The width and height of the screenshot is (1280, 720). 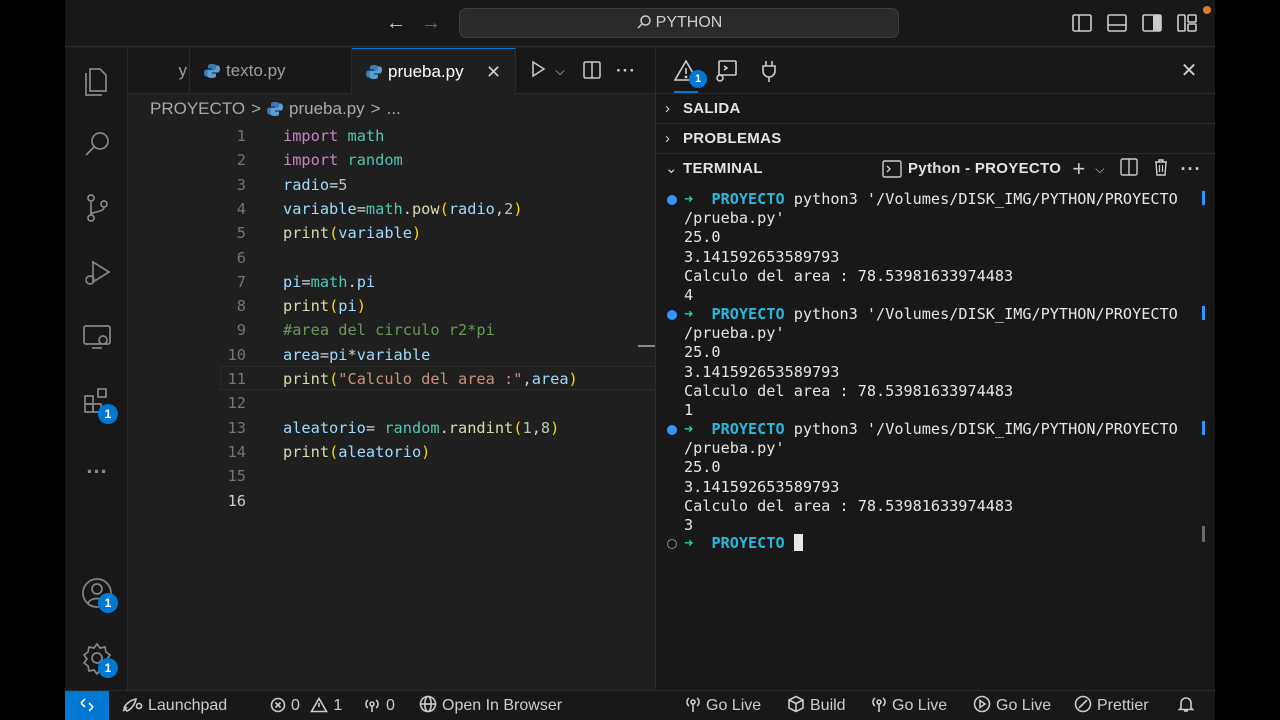 What do you see at coordinates (97, 336) in the screenshot?
I see `remote-explorer-icon` at bounding box center [97, 336].